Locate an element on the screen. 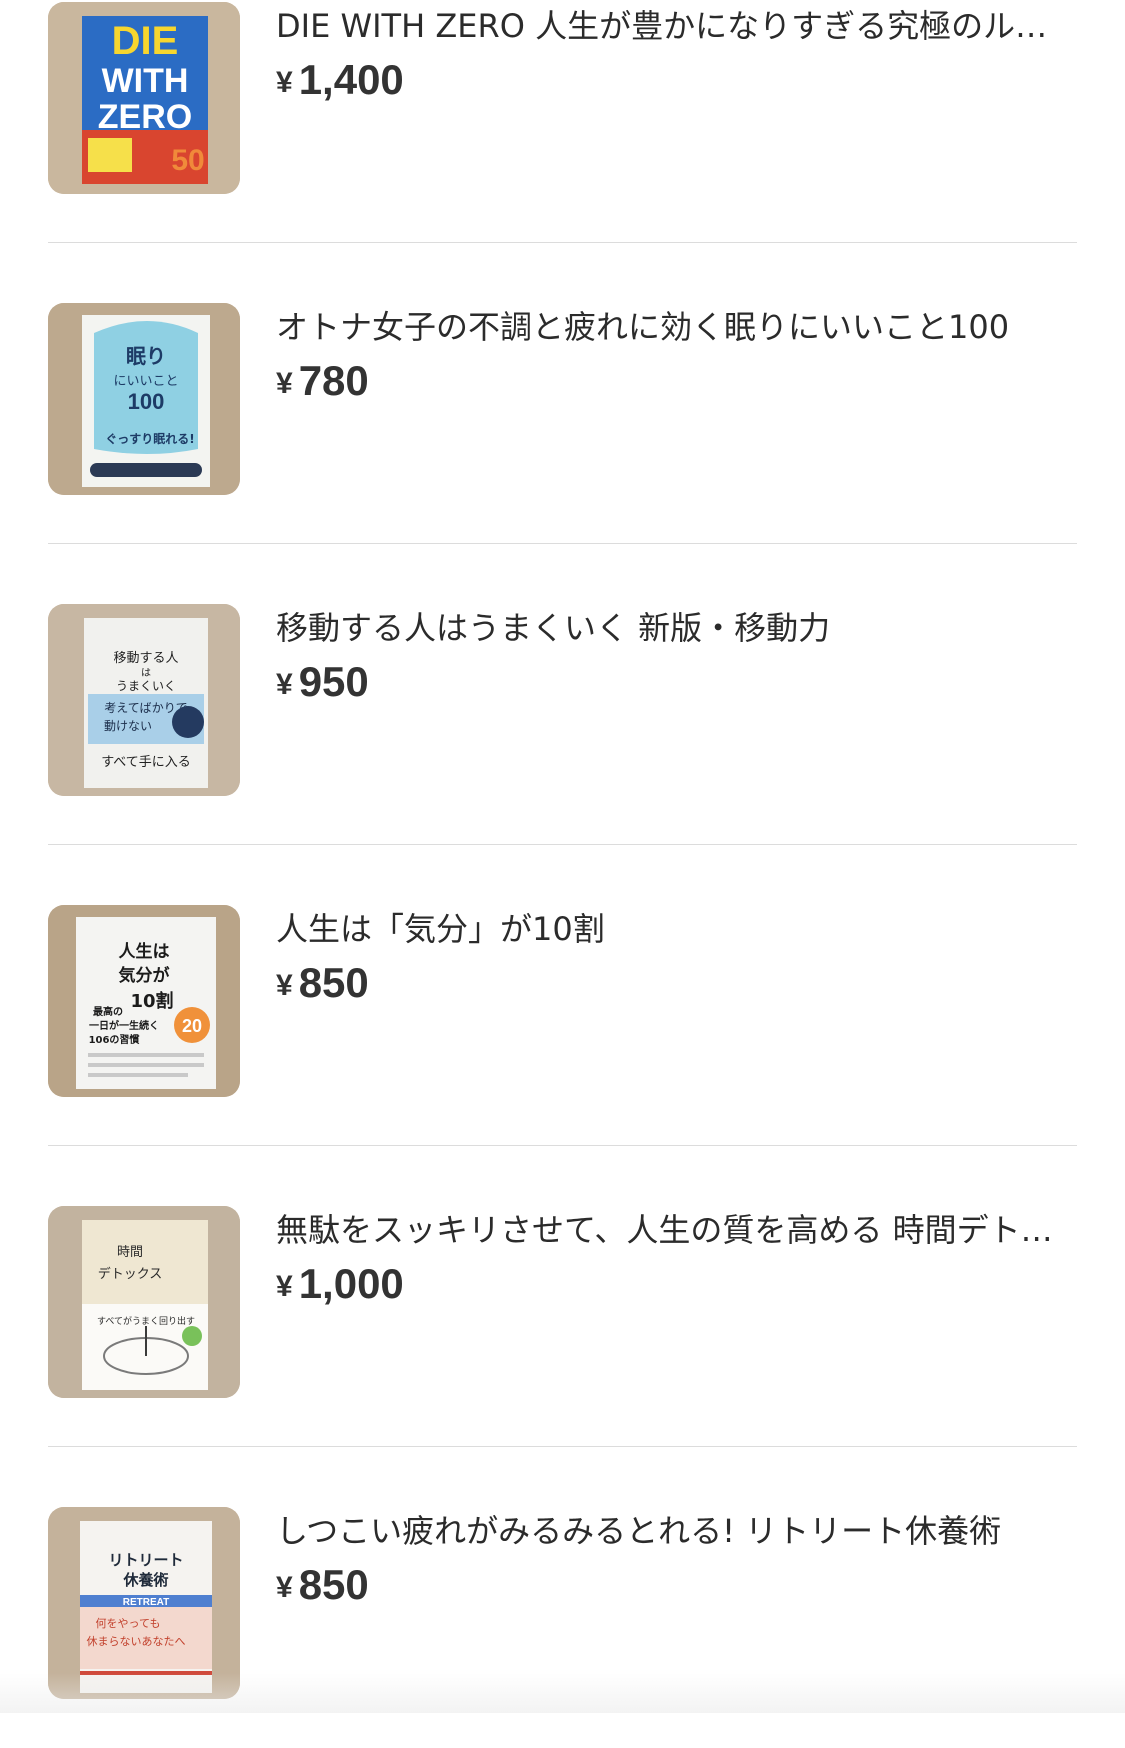  cover-title-line: 100 is located at coordinates (146, 401).